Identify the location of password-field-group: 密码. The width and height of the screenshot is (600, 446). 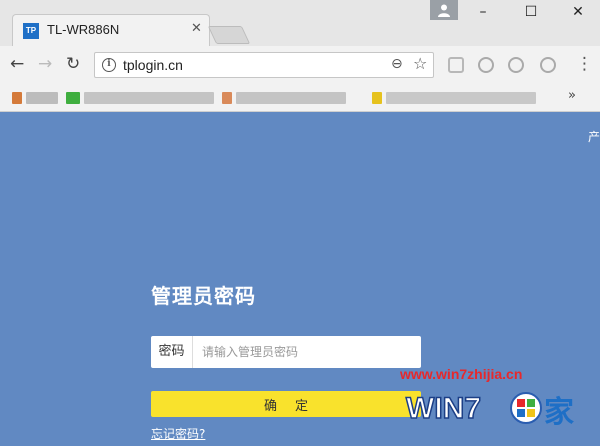
(286, 352).